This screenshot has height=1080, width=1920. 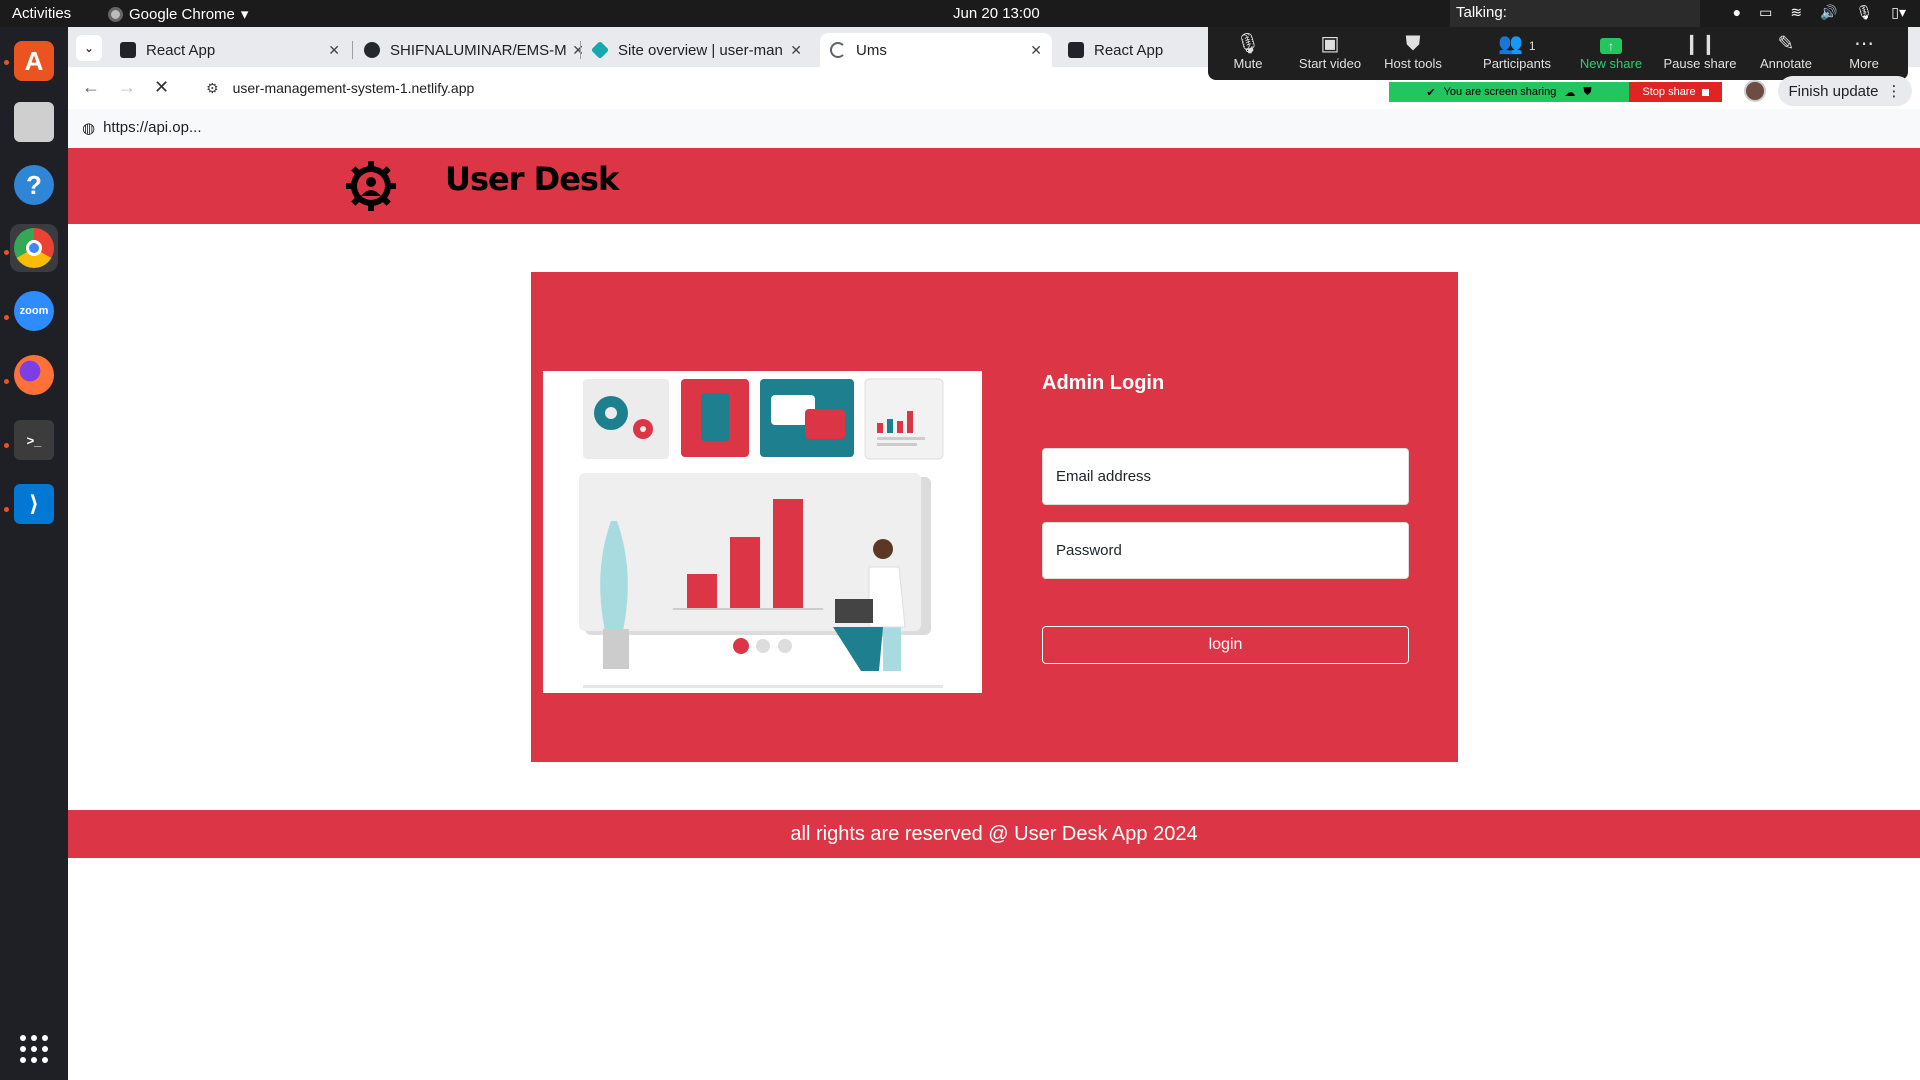 What do you see at coordinates (996, 13) in the screenshot?
I see `clock: Jun 20 13:00` at bounding box center [996, 13].